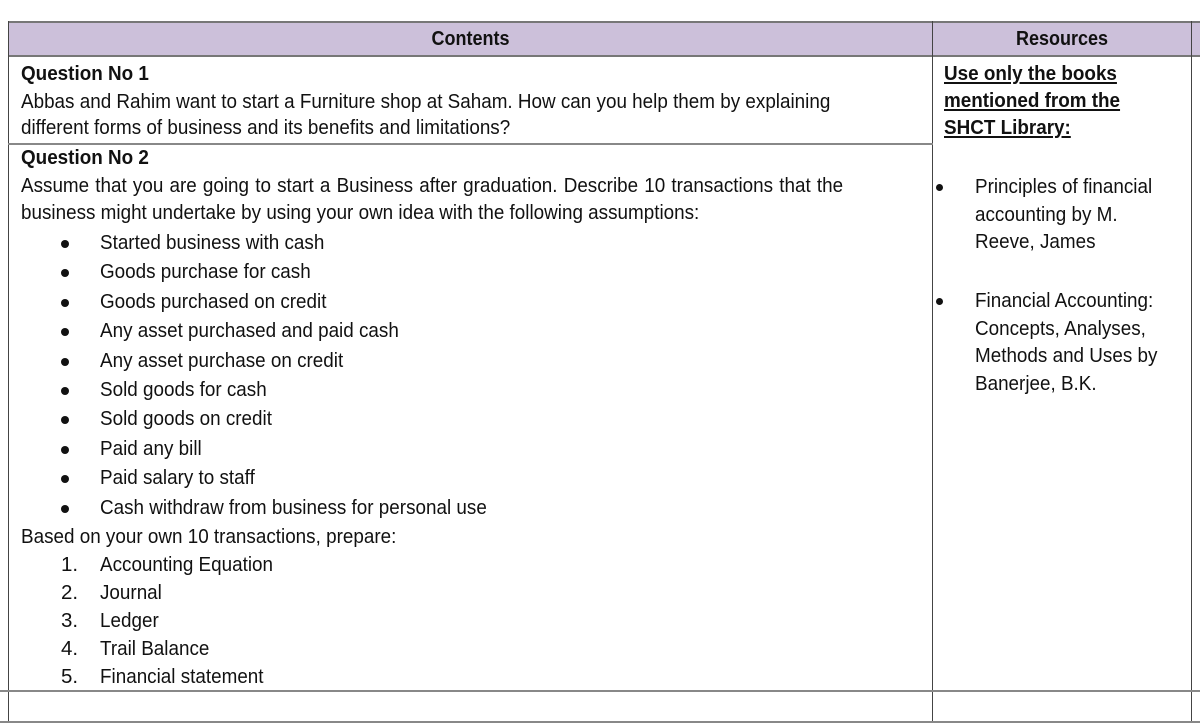  Describe the element at coordinates (177, 478) in the screenshot. I see `assumption-text: Paid salary to staff` at that location.